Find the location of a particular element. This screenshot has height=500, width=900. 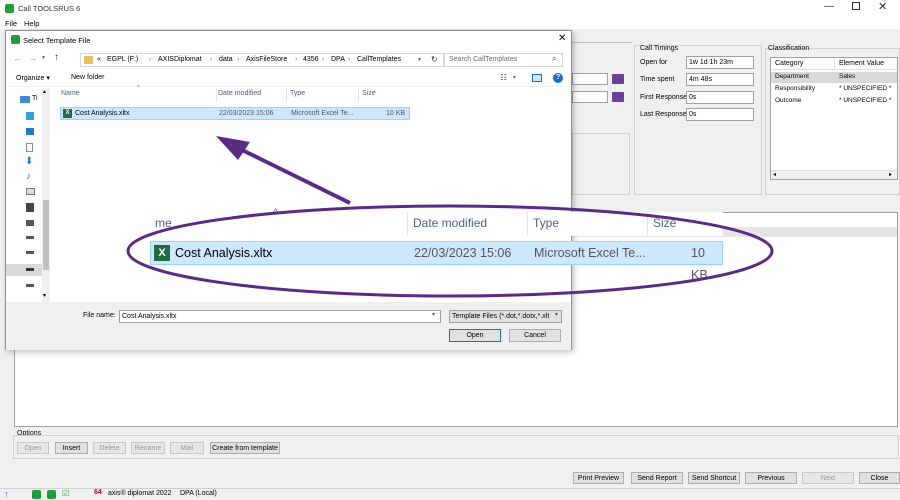

pointer-arrow-line is located at coordinates (291, 174).